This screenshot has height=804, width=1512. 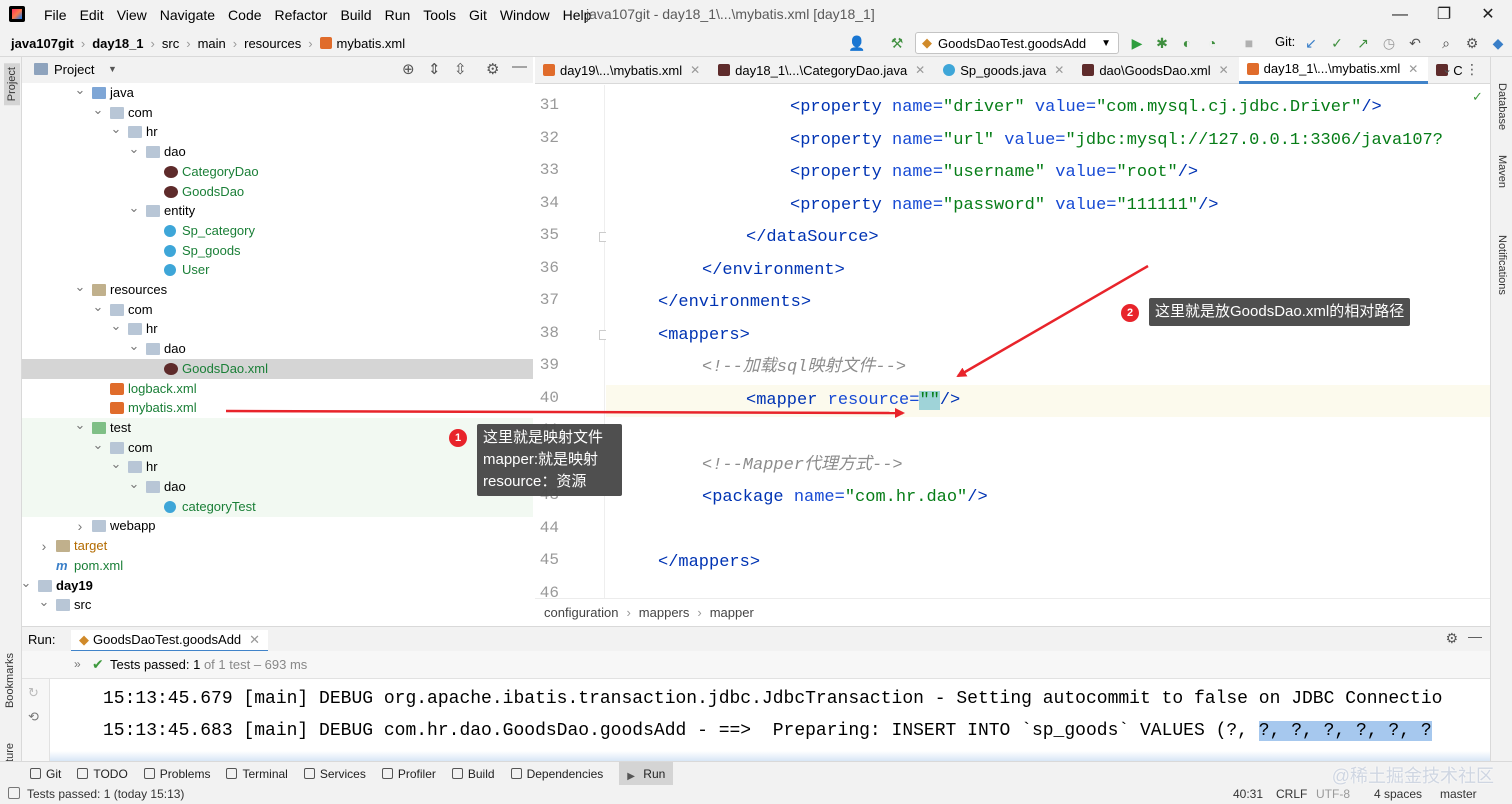 I want to click on menu-item-code: Code, so click(x=244, y=15).